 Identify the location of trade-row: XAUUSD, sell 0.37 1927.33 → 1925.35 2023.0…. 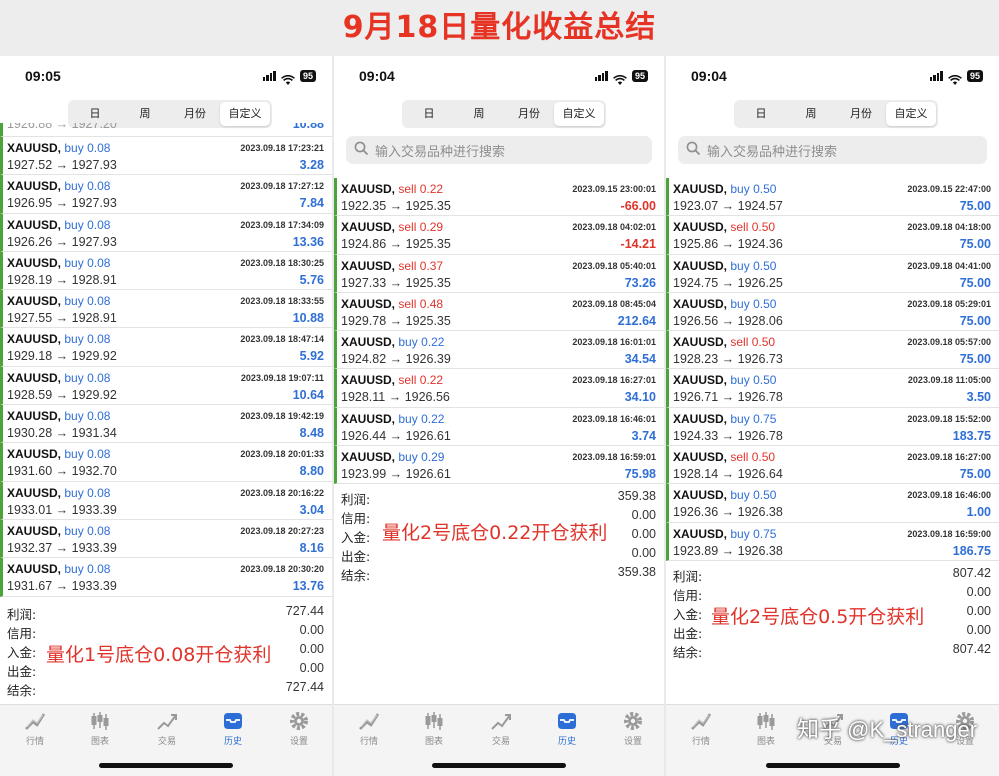
(499, 273).